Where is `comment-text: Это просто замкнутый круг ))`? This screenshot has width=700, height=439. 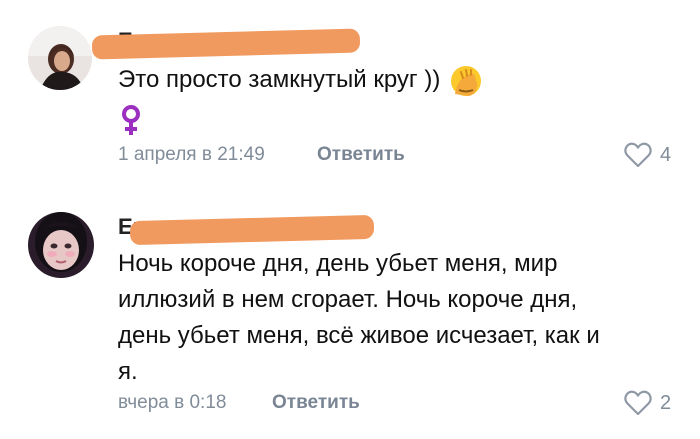
comment-text: Это просто замкнутый круг )) is located at coordinates (398, 80).